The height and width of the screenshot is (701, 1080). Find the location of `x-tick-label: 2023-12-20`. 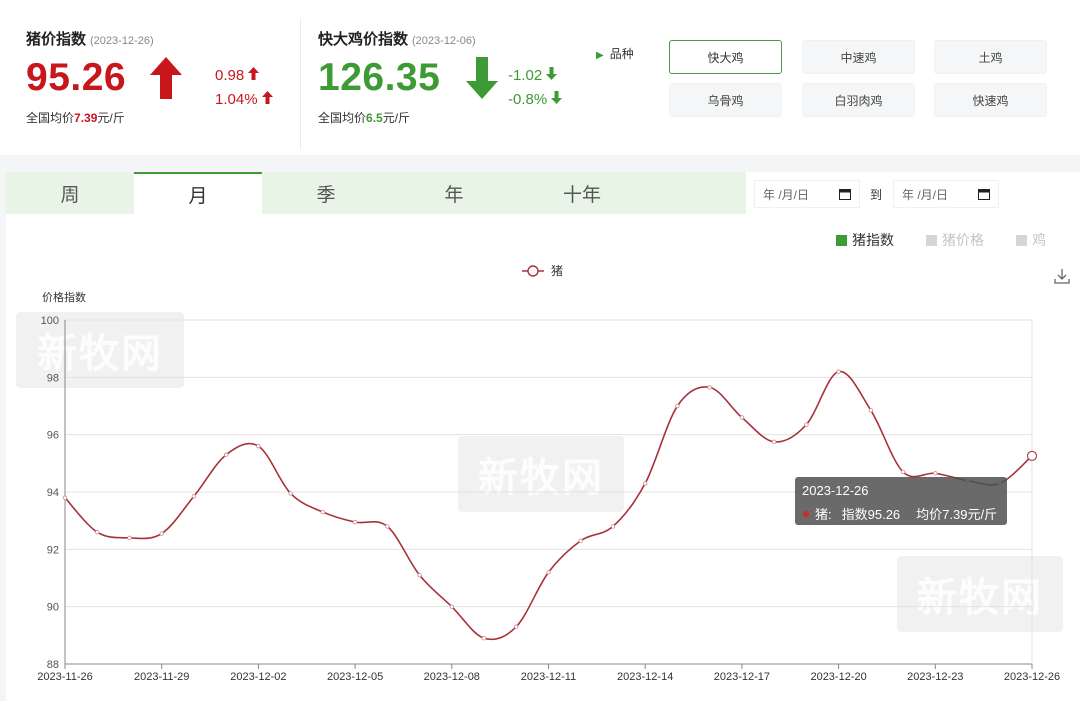

x-tick-label: 2023-12-20 is located at coordinates (838, 677).